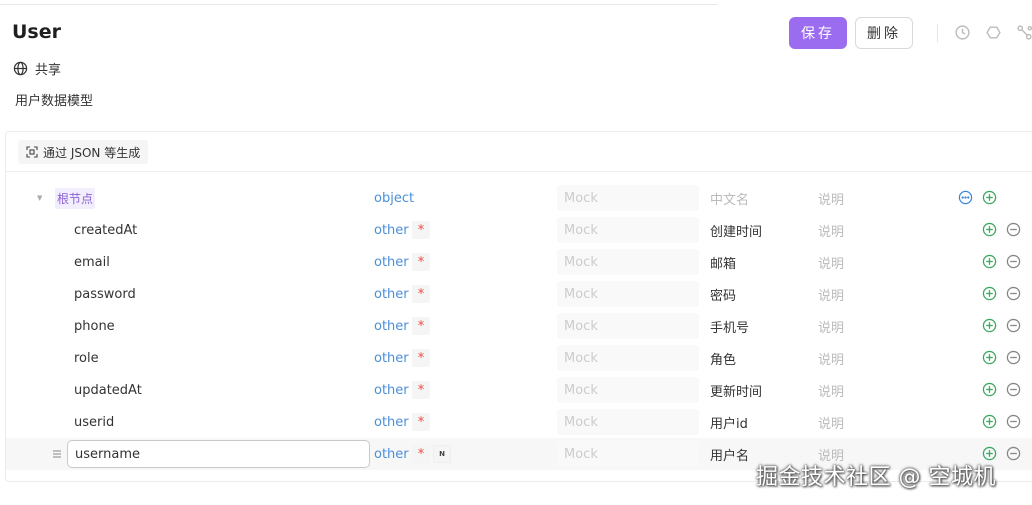 This screenshot has width=1032, height=505. I want to click on field-name: updatedAt, so click(108, 390).